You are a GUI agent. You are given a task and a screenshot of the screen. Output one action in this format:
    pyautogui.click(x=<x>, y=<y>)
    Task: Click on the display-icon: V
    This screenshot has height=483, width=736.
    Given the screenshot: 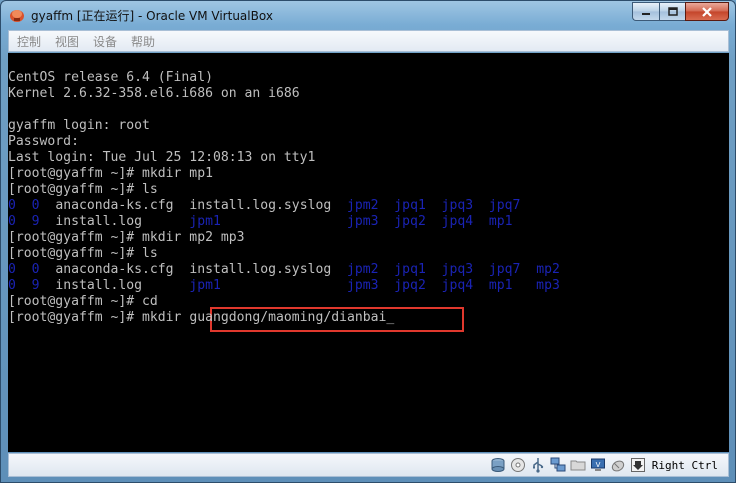 What is the action you would take?
    pyautogui.click(x=598, y=465)
    